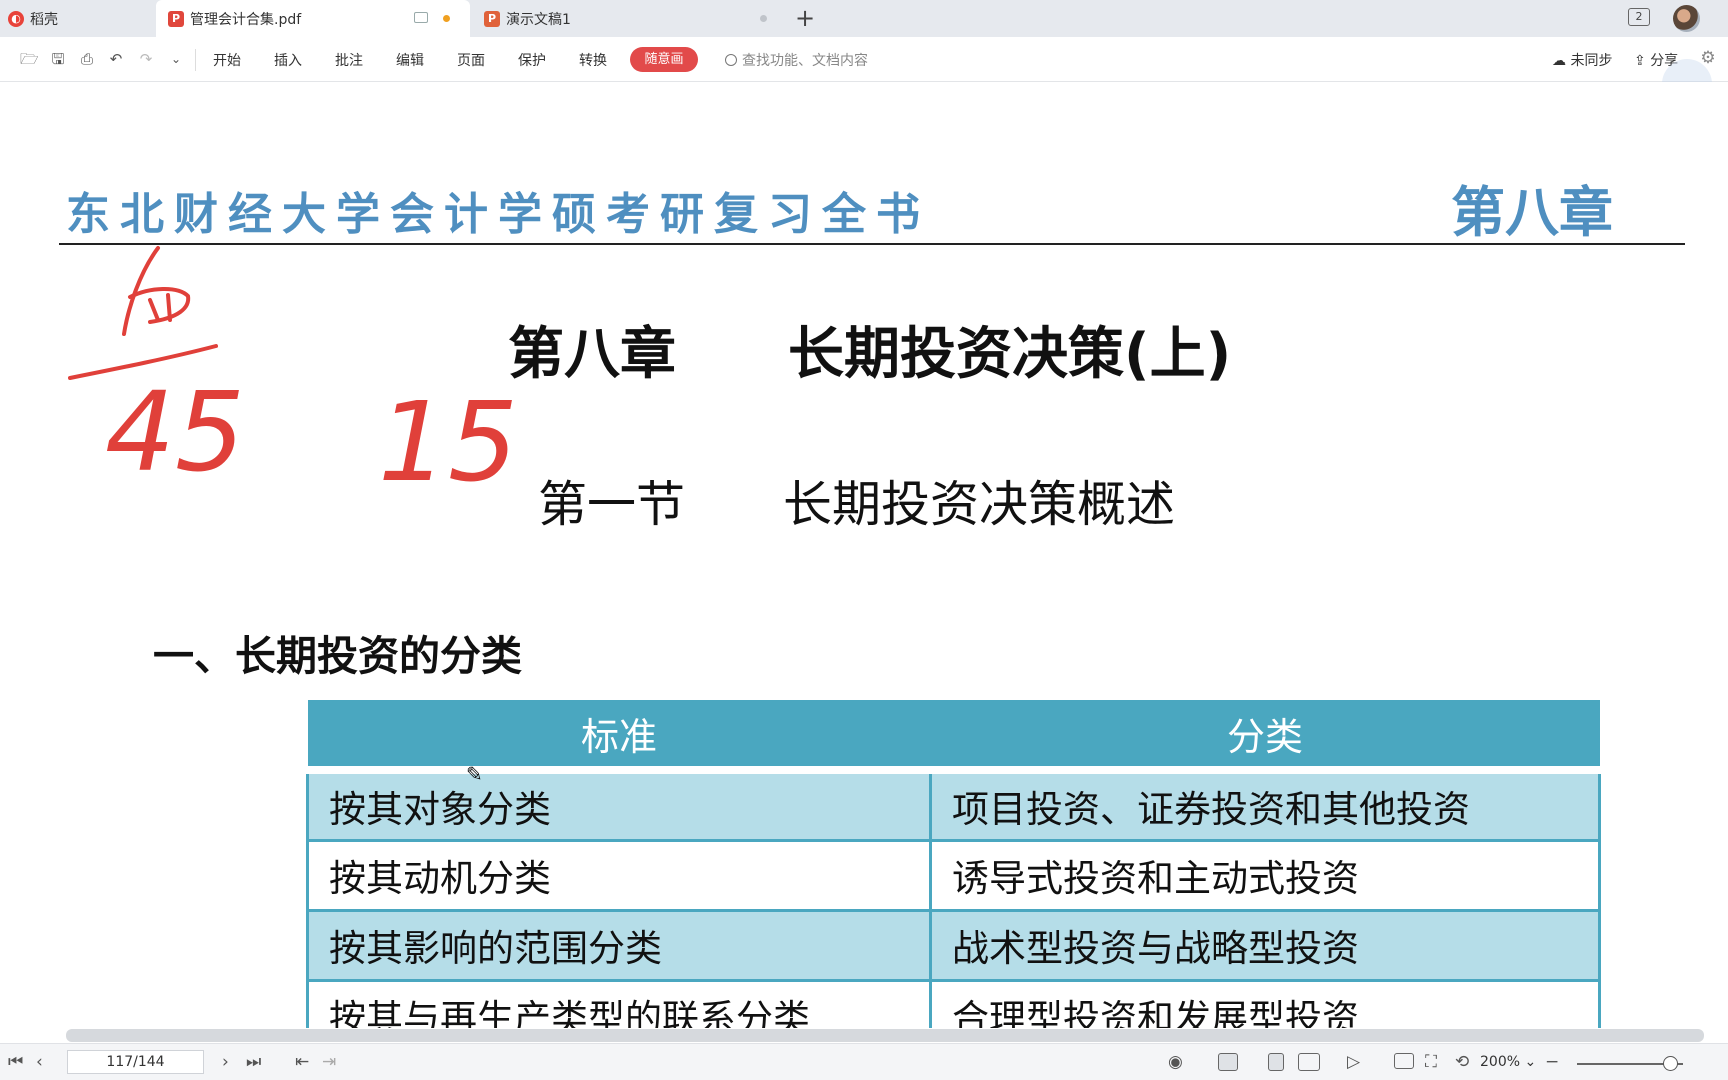  What do you see at coordinates (1228, 1062) in the screenshot?
I see `continuous-view-icon` at bounding box center [1228, 1062].